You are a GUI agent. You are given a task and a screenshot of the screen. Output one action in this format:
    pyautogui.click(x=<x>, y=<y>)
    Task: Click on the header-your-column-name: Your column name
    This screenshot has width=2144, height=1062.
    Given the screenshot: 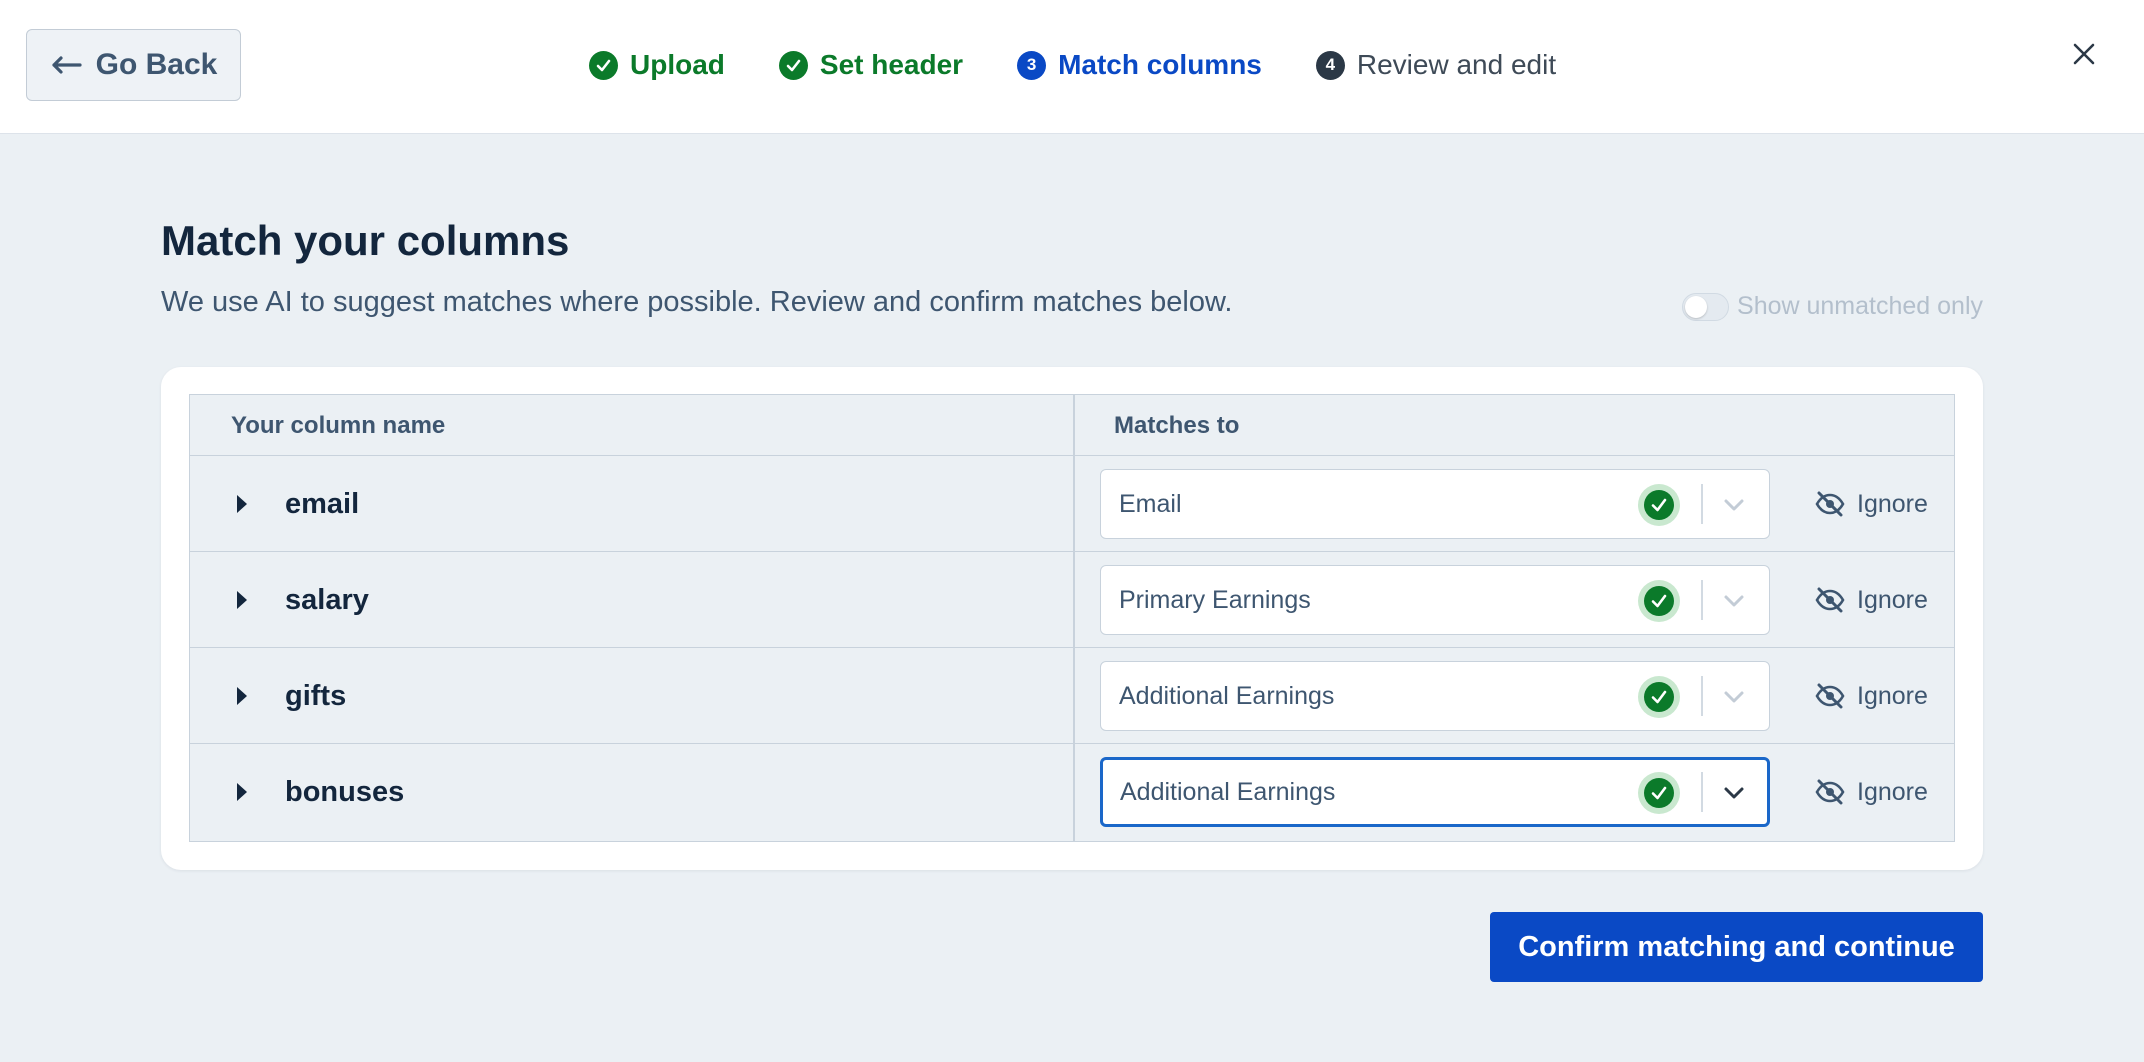 What is the action you would take?
    pyautogui.click(x=338, y=425)
    